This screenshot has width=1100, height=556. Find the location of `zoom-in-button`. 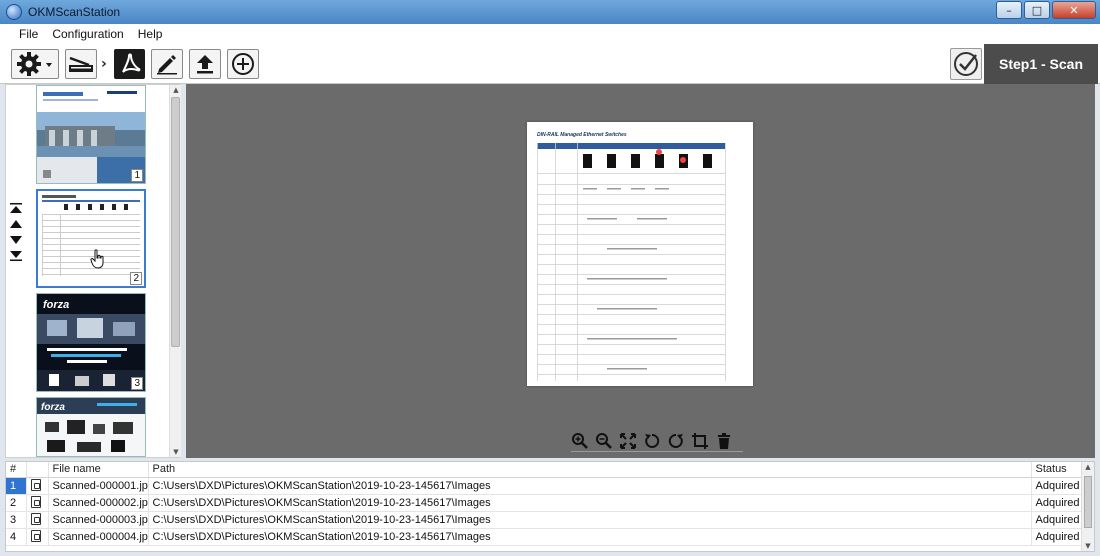

zoom-in-button is located at coordinates (580, 441).